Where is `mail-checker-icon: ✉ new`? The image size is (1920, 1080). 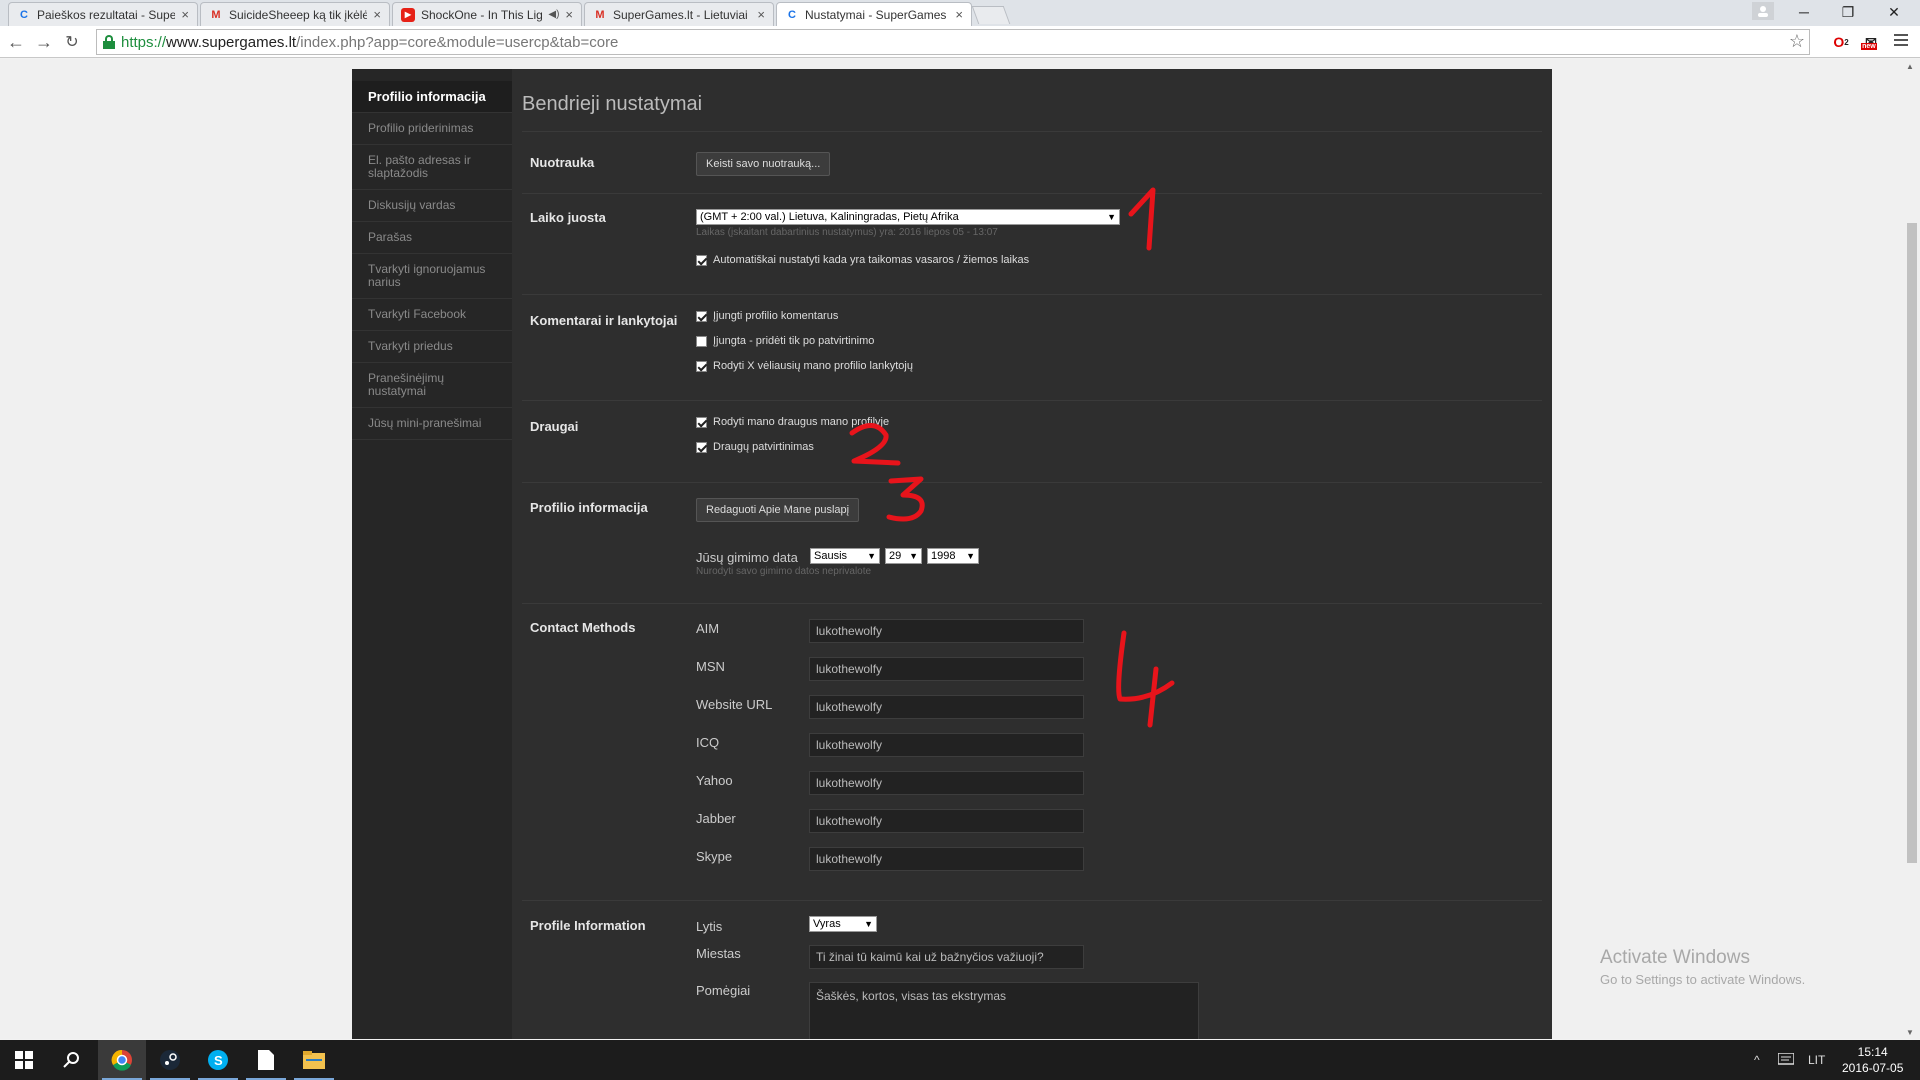 mail-checker-icon: ✉ new is located at coordinates (1871, 42).